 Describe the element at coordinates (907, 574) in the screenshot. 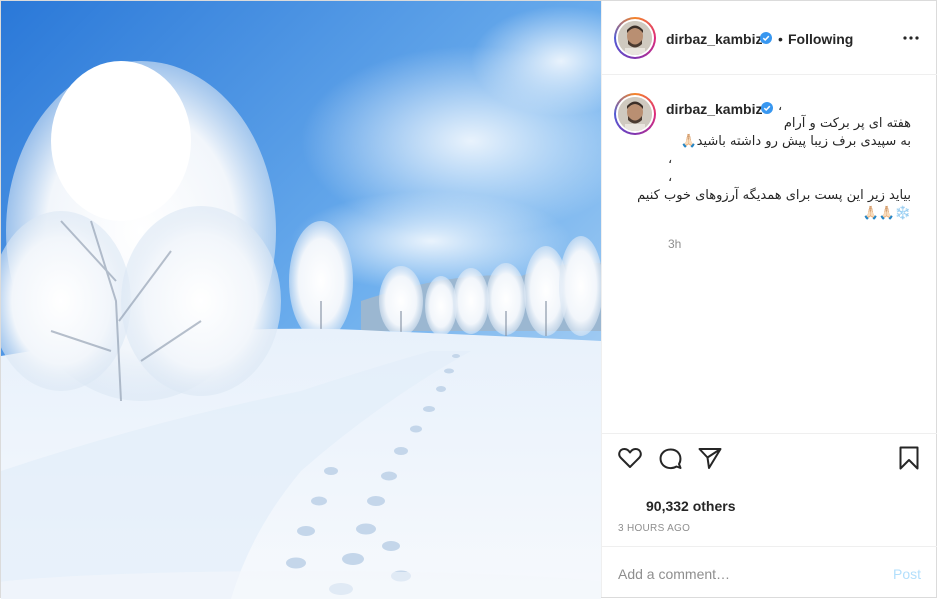

I see `post-comment-button: Post` at that location.